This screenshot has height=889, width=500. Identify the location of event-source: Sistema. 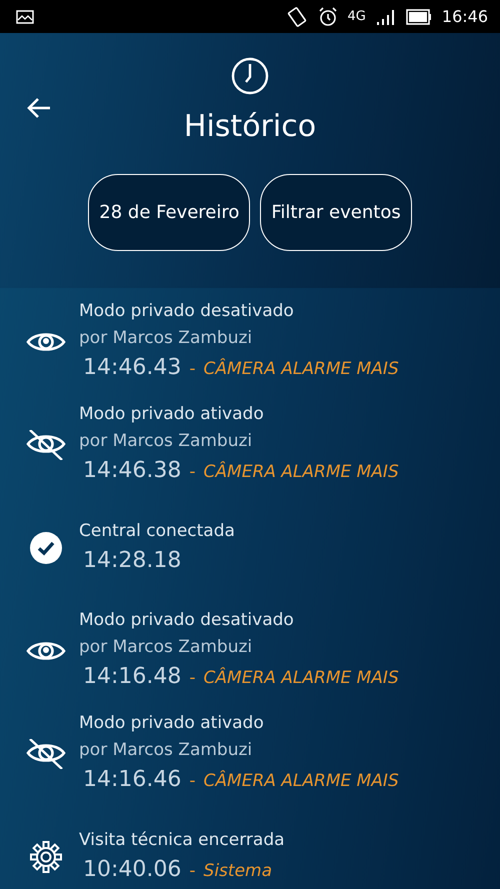
(238, 871).